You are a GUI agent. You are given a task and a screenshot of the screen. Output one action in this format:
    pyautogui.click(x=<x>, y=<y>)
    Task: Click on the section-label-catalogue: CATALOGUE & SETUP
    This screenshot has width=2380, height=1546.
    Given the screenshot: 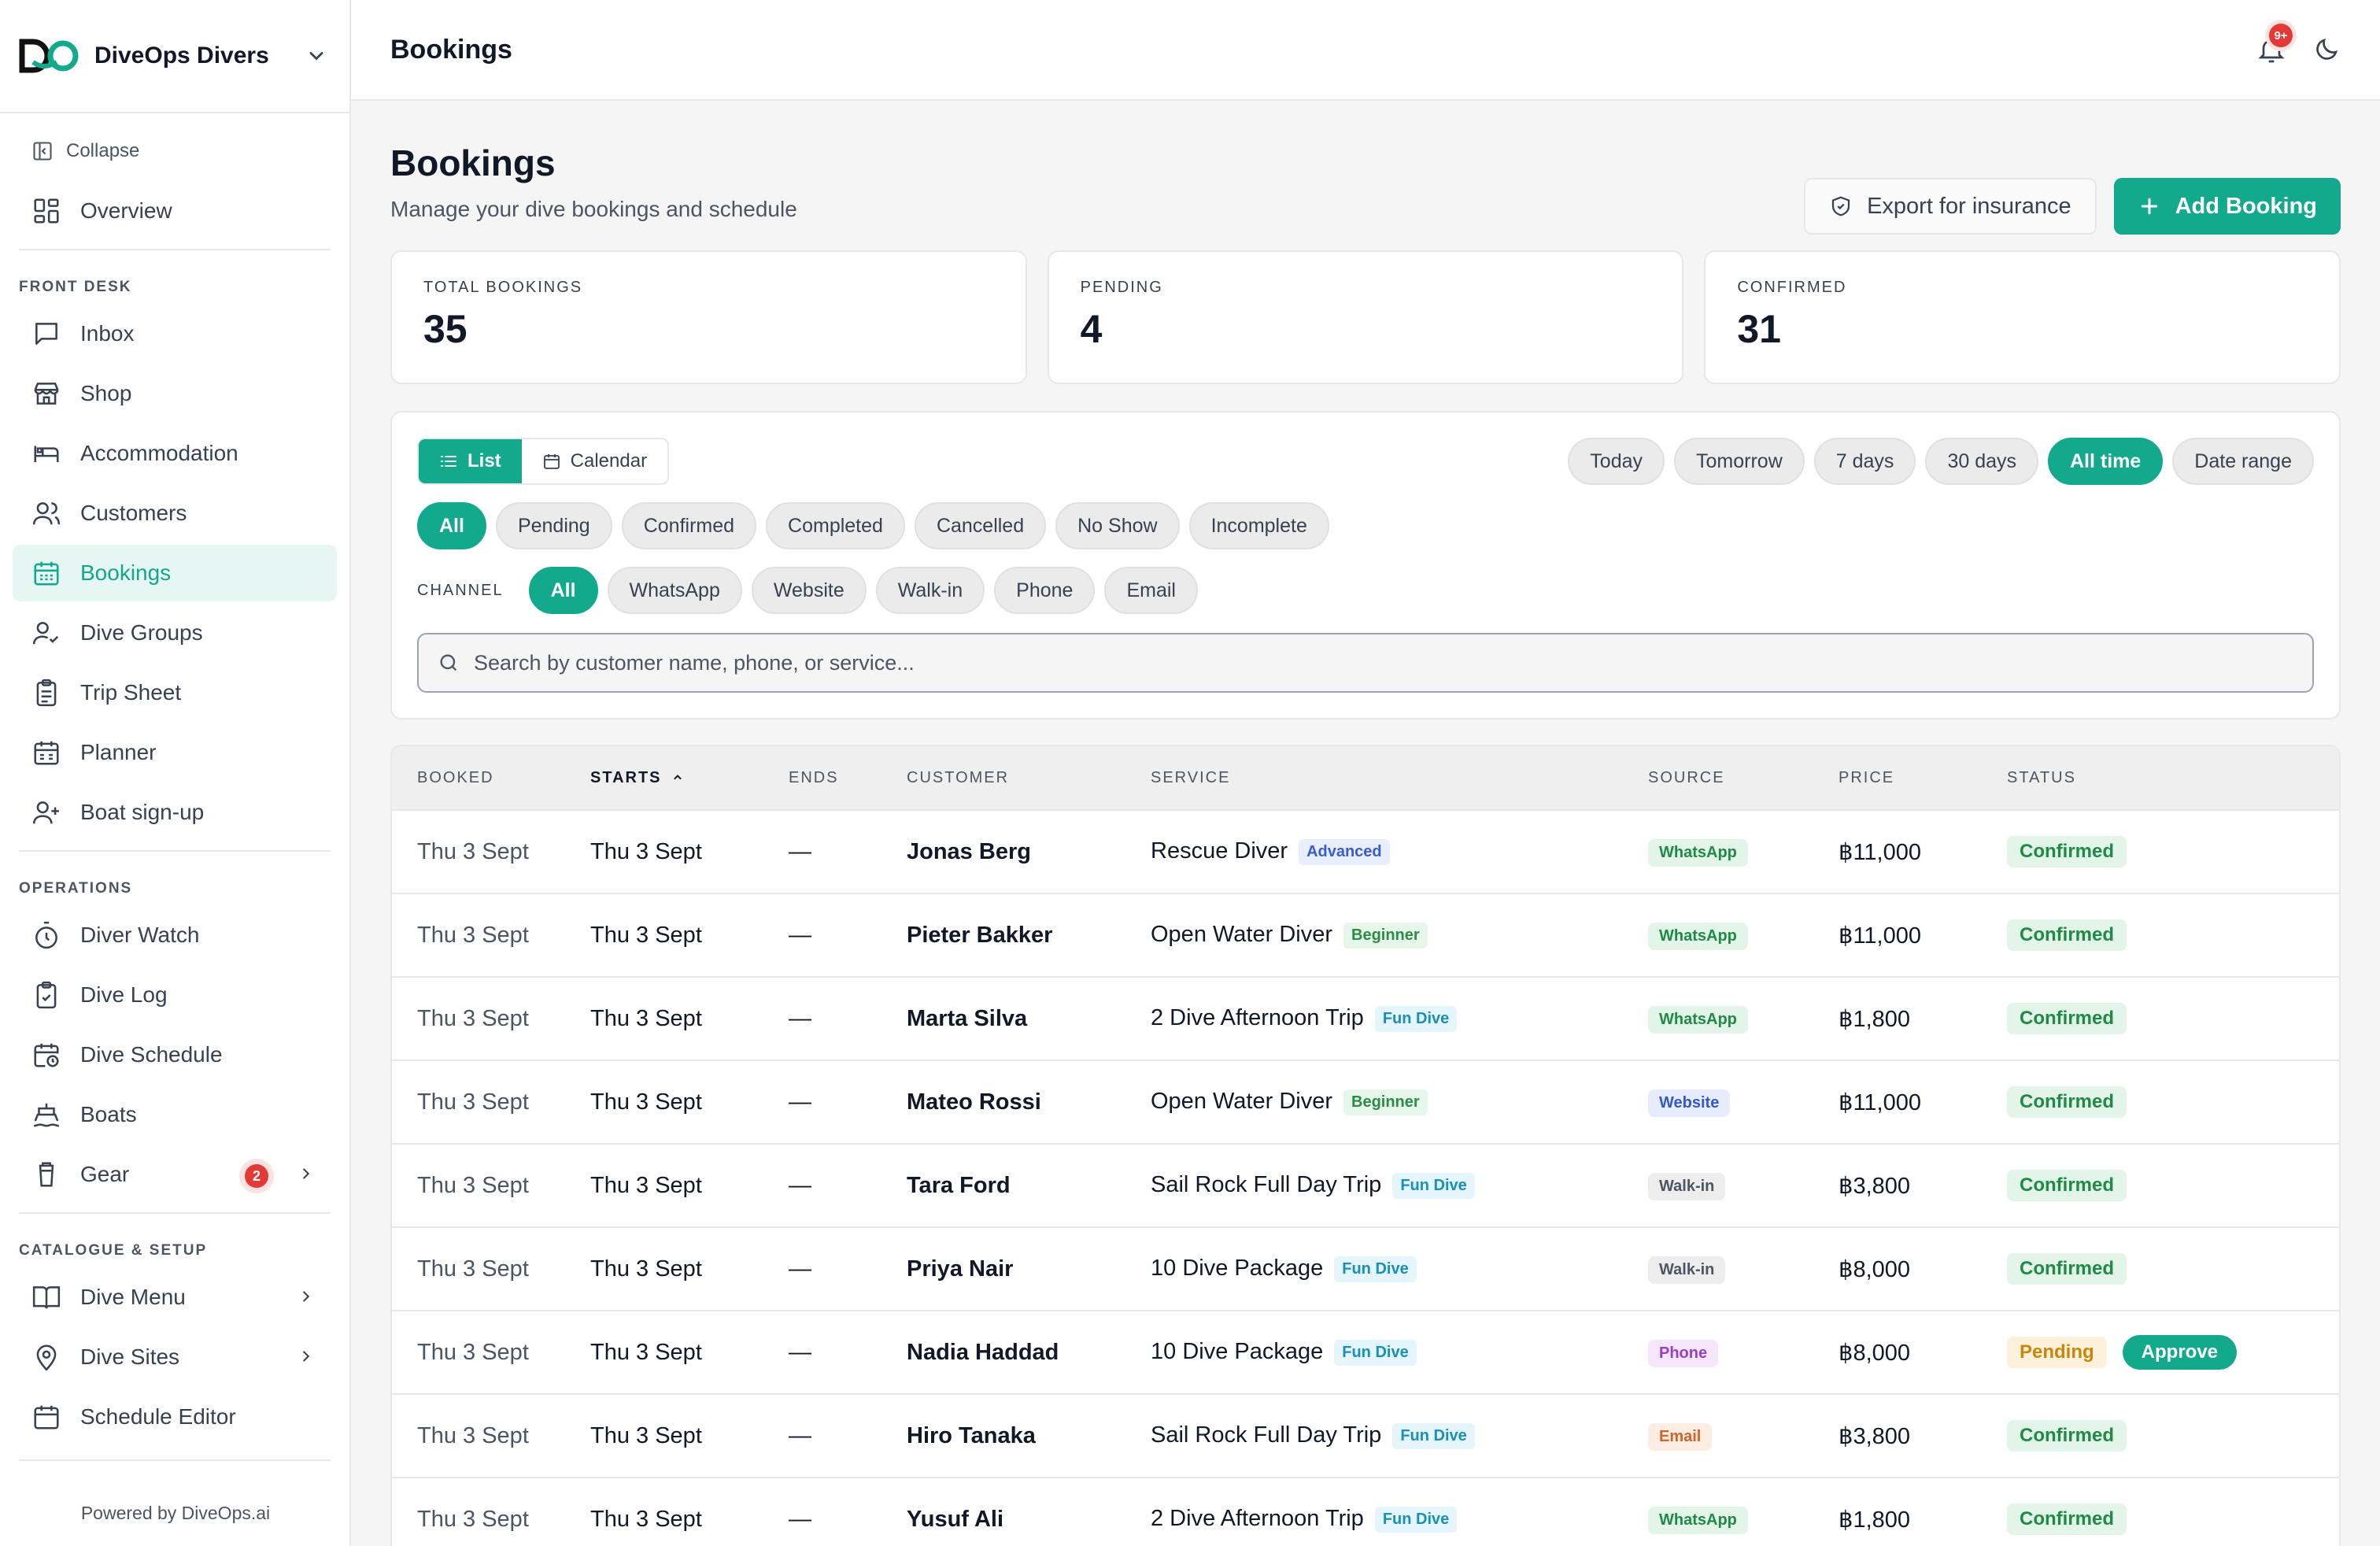 What is the action you would take?
    pyautogui.click(x=113, y=1250)
    